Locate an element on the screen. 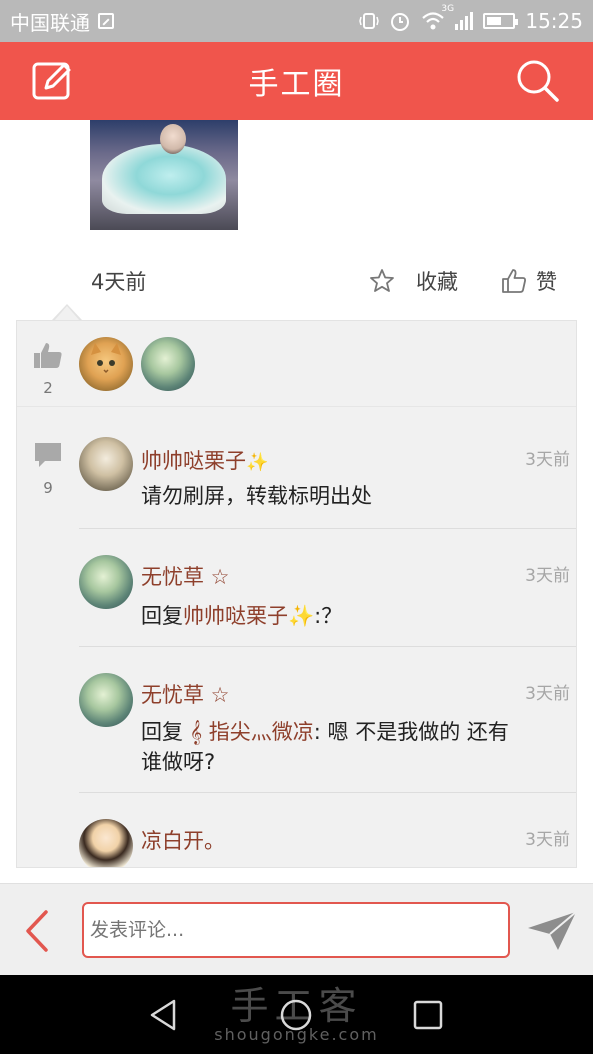 This screenshot has width=593, height=1054. status-bar: 中国联通 3G 15:25 is located at coordinates (296, 21).